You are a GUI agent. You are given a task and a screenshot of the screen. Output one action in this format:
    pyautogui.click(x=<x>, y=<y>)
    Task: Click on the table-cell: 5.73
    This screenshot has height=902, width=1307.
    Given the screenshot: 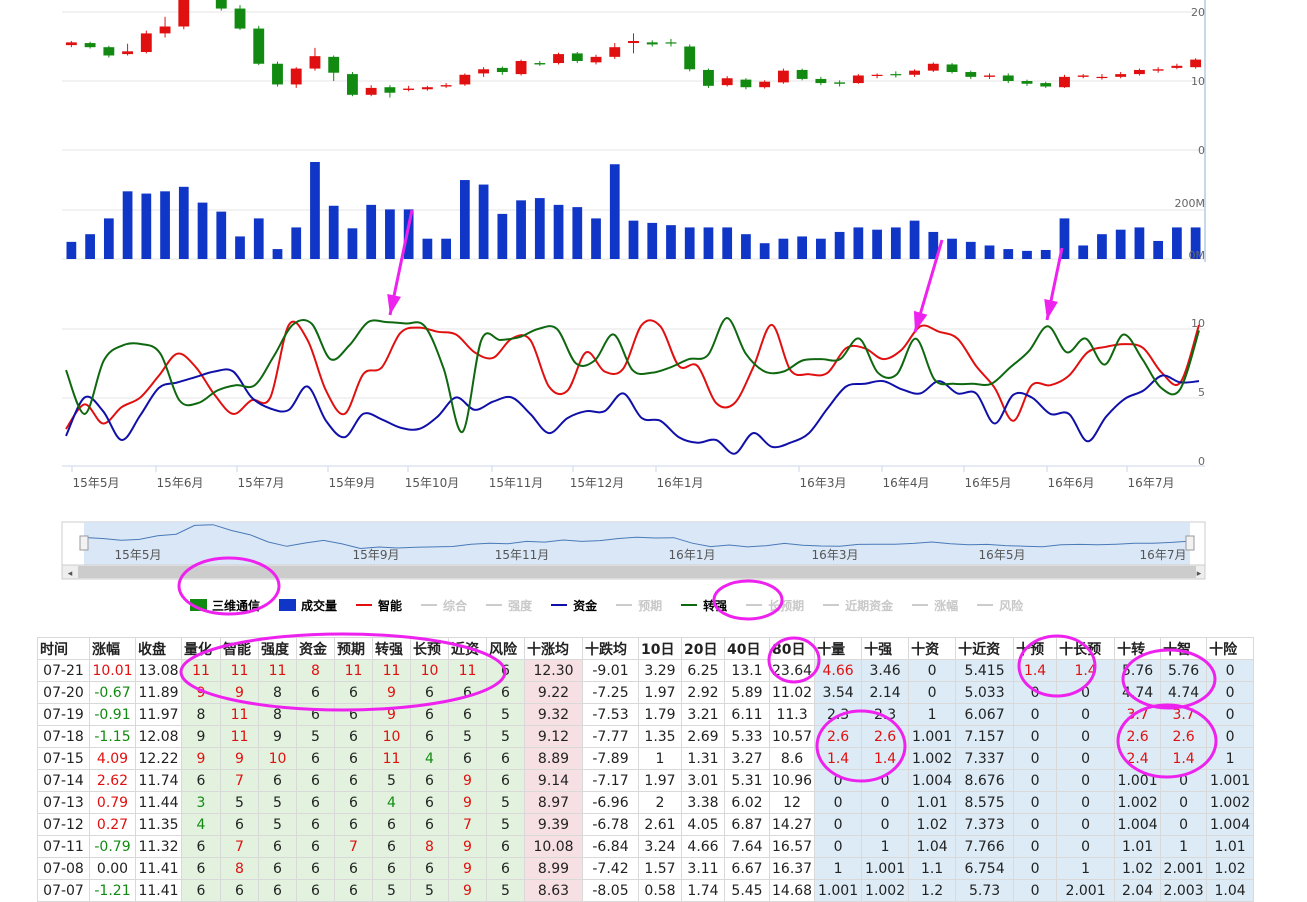 What is the action you would take?
    pyautogui.click(x=985, y=890)
    